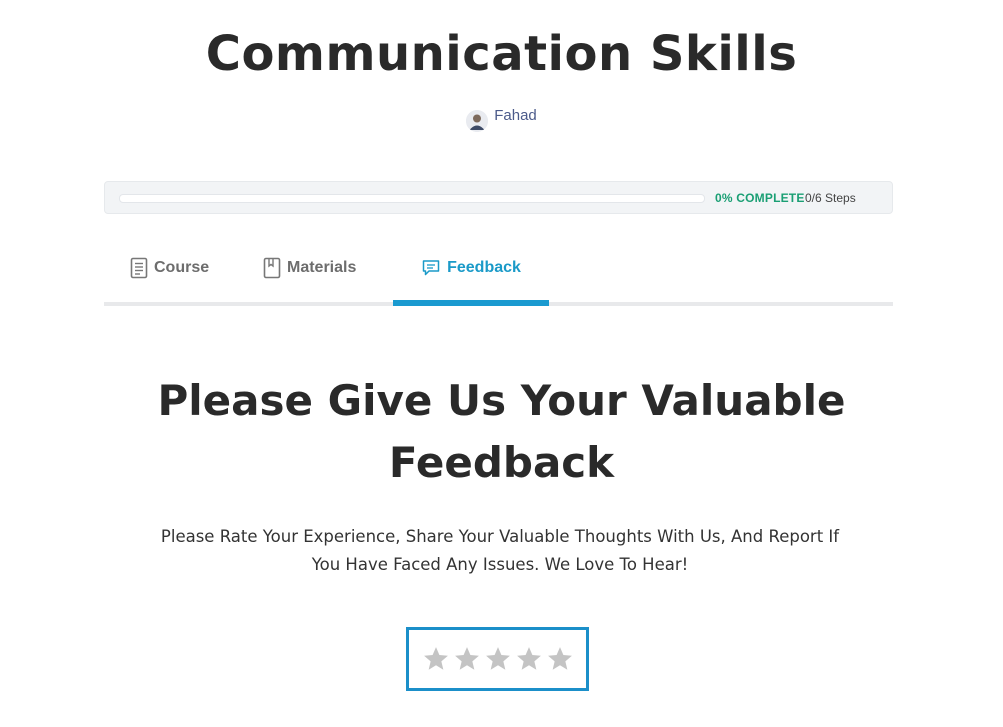  Describe the element at coordinates (272, 268) in the screenshot. I see `book-icon` at that location.